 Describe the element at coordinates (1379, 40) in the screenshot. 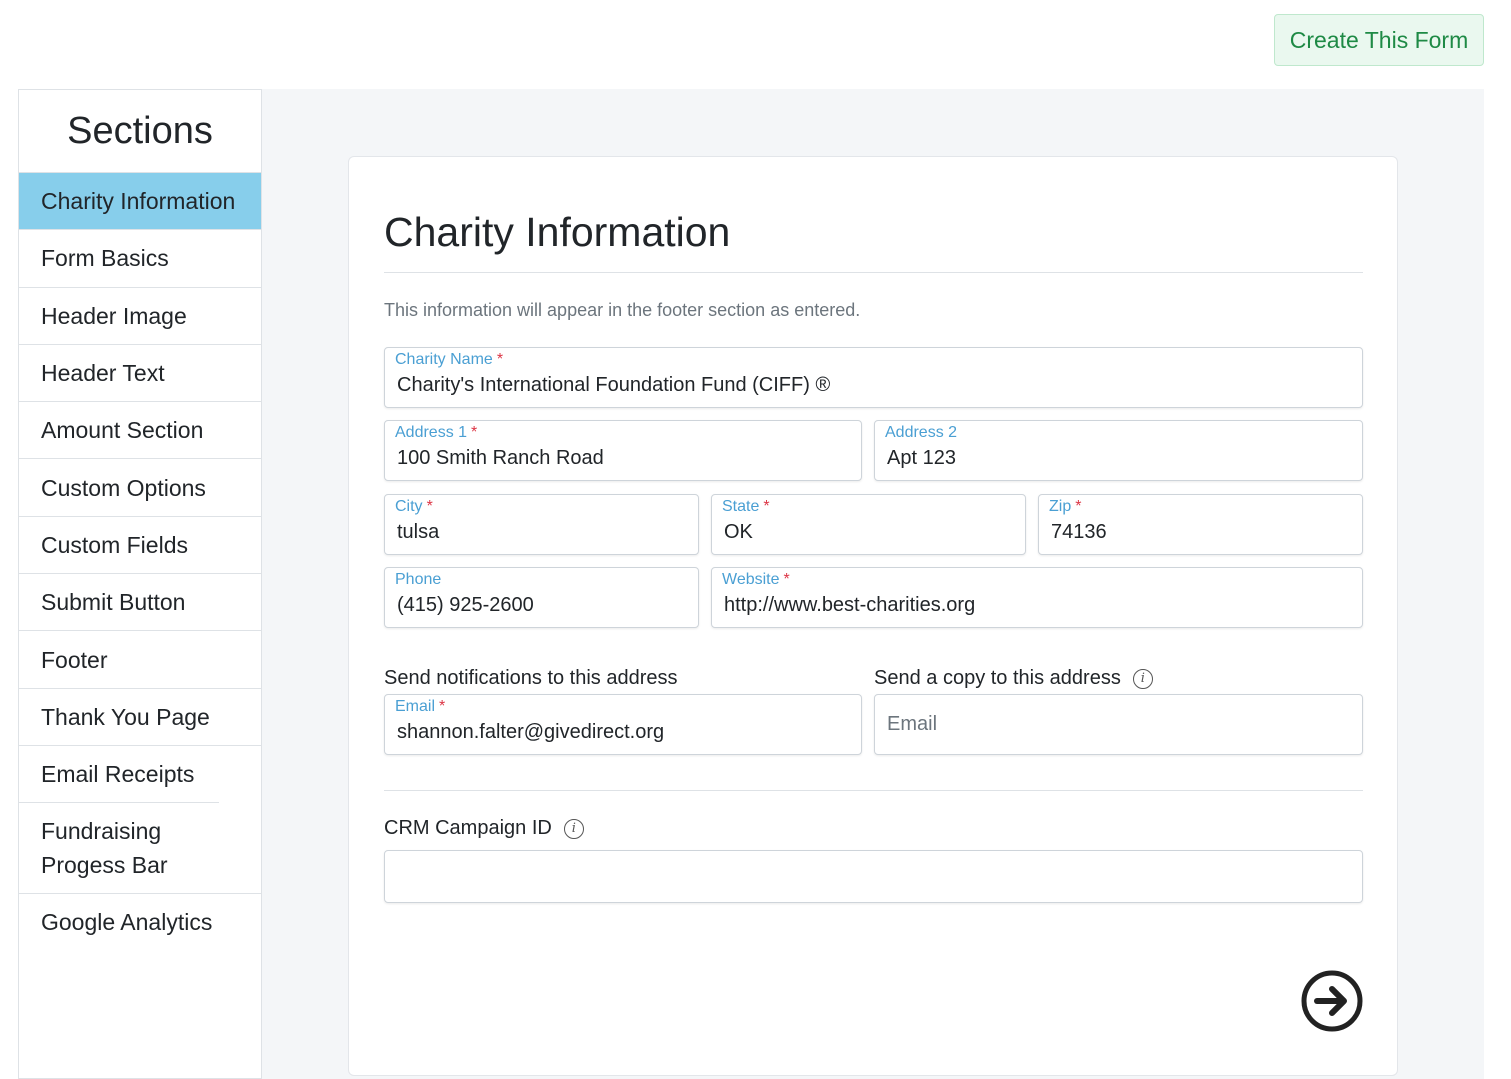

I see `create-form-button: Create This Form` at that location.